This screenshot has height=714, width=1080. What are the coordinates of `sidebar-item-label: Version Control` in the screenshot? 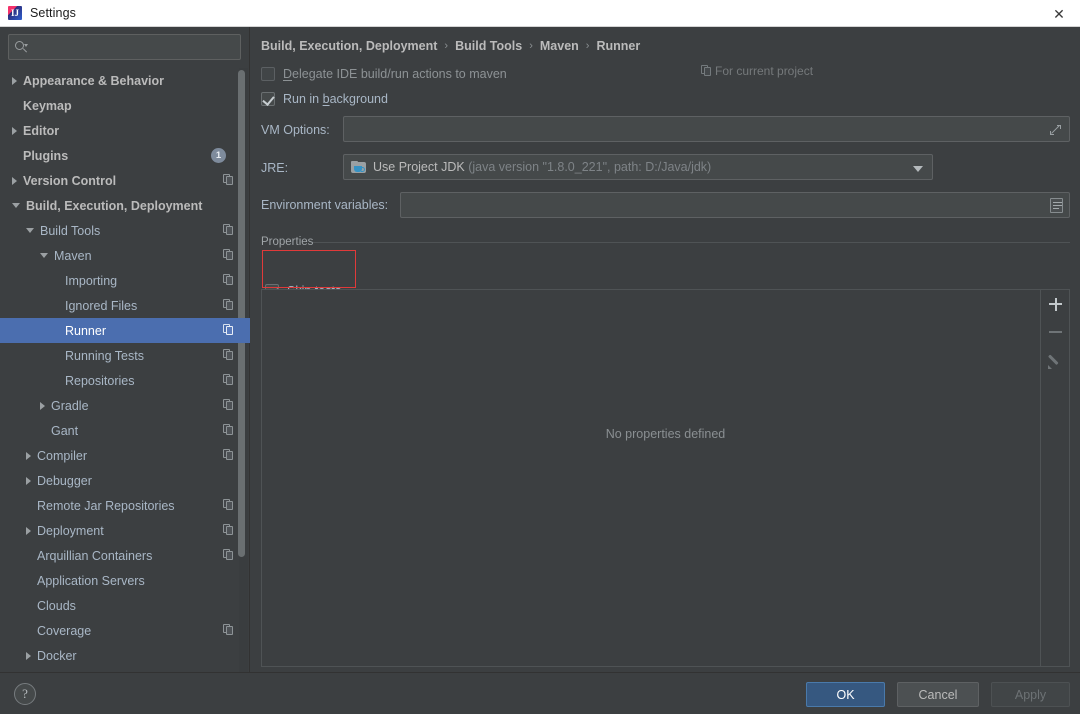 It's located at (70, 180).